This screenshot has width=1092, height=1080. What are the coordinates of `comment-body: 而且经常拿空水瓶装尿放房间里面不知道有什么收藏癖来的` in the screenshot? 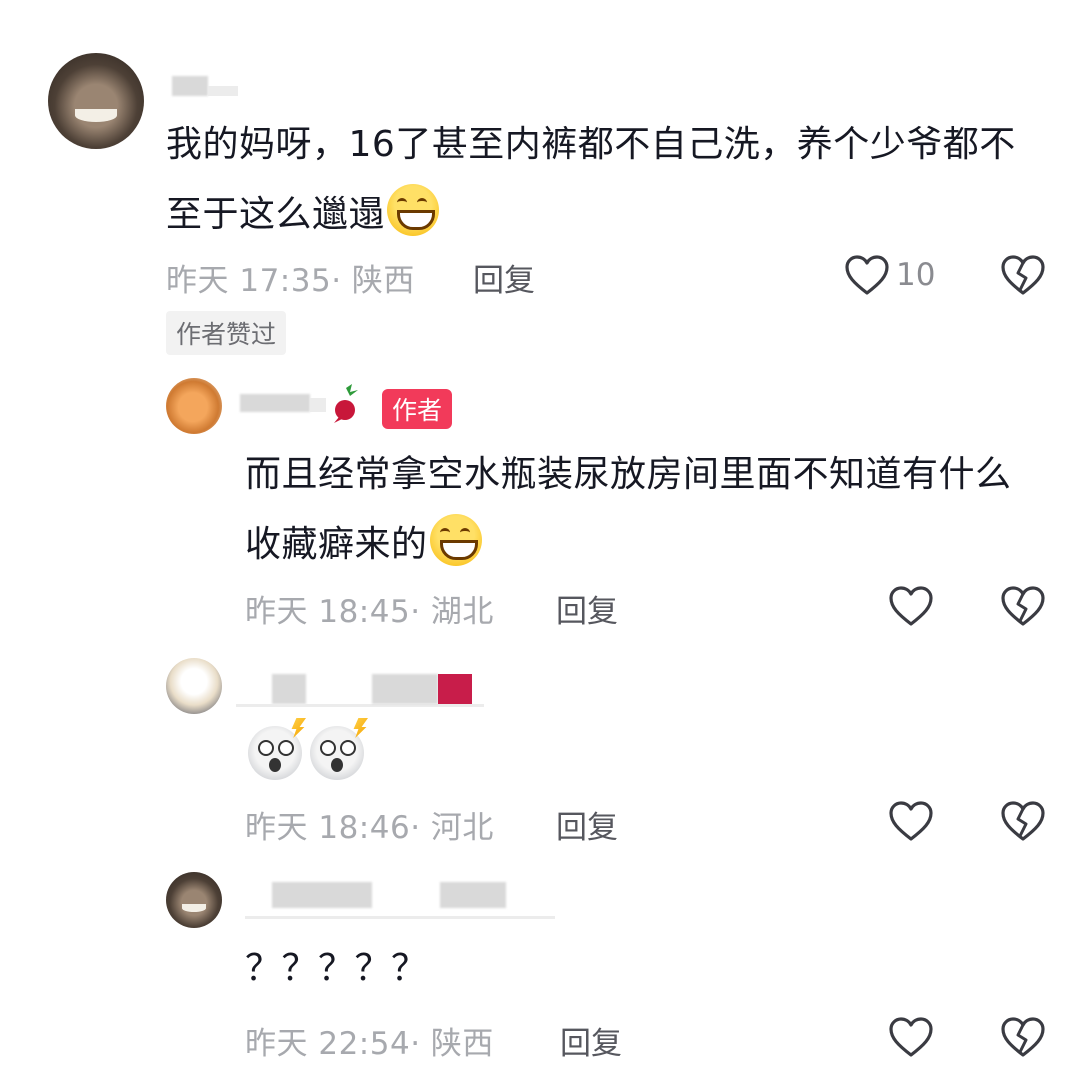 It's located at (628, 509).